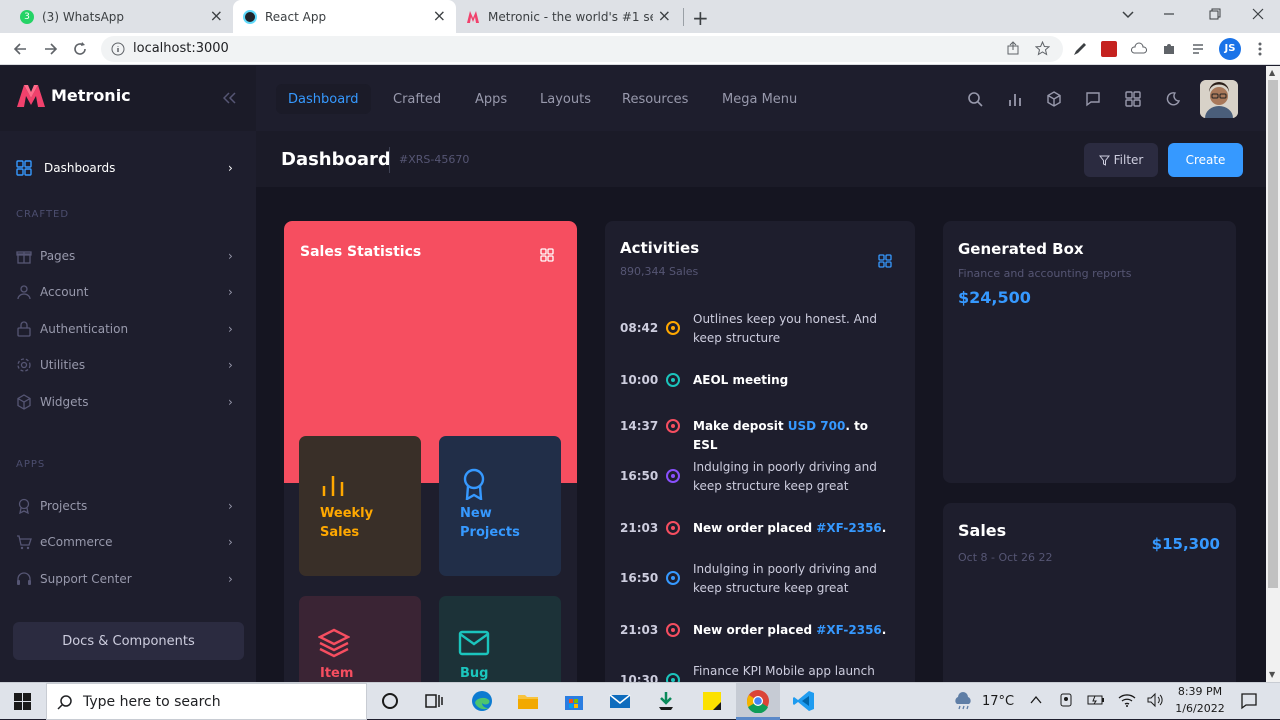  Describe the element at coordinates (582, 49) in the screenshot. I see `address-input: localhost:3000` at that location.